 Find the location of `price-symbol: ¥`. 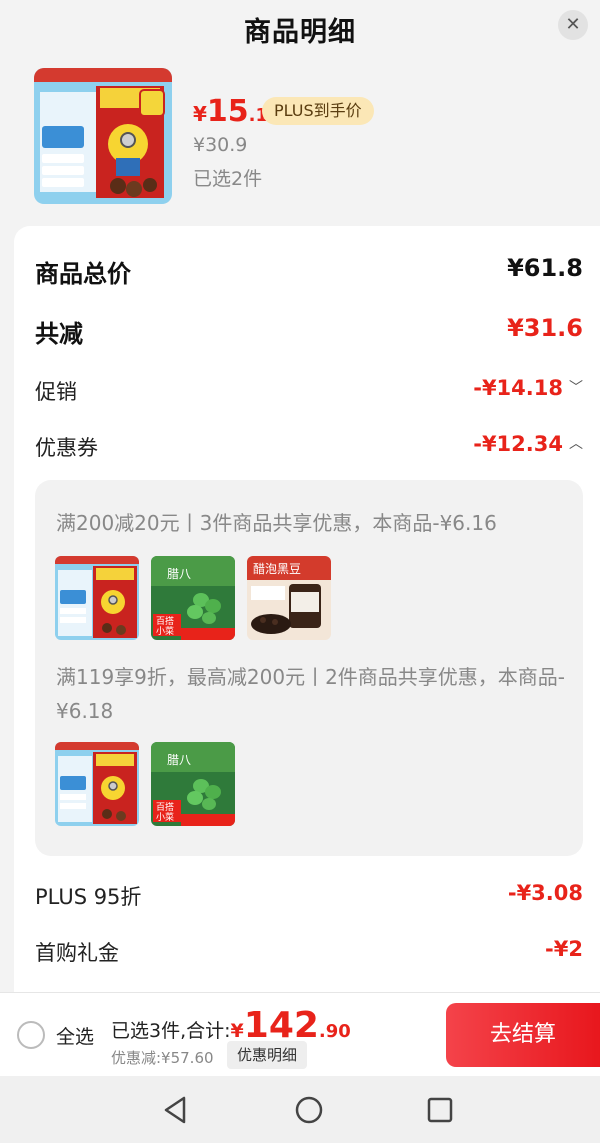

price-symbol: ¥ is located at coordinates (200, 114).